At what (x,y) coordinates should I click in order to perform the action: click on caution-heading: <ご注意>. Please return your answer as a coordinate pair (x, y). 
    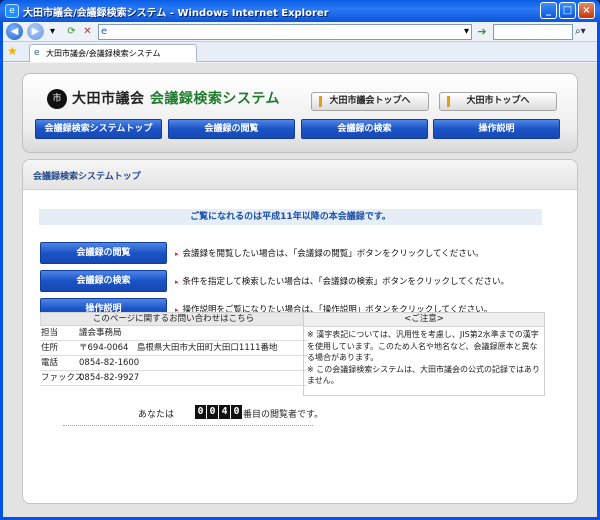
    Looking at the image, I should click on (424, 320).